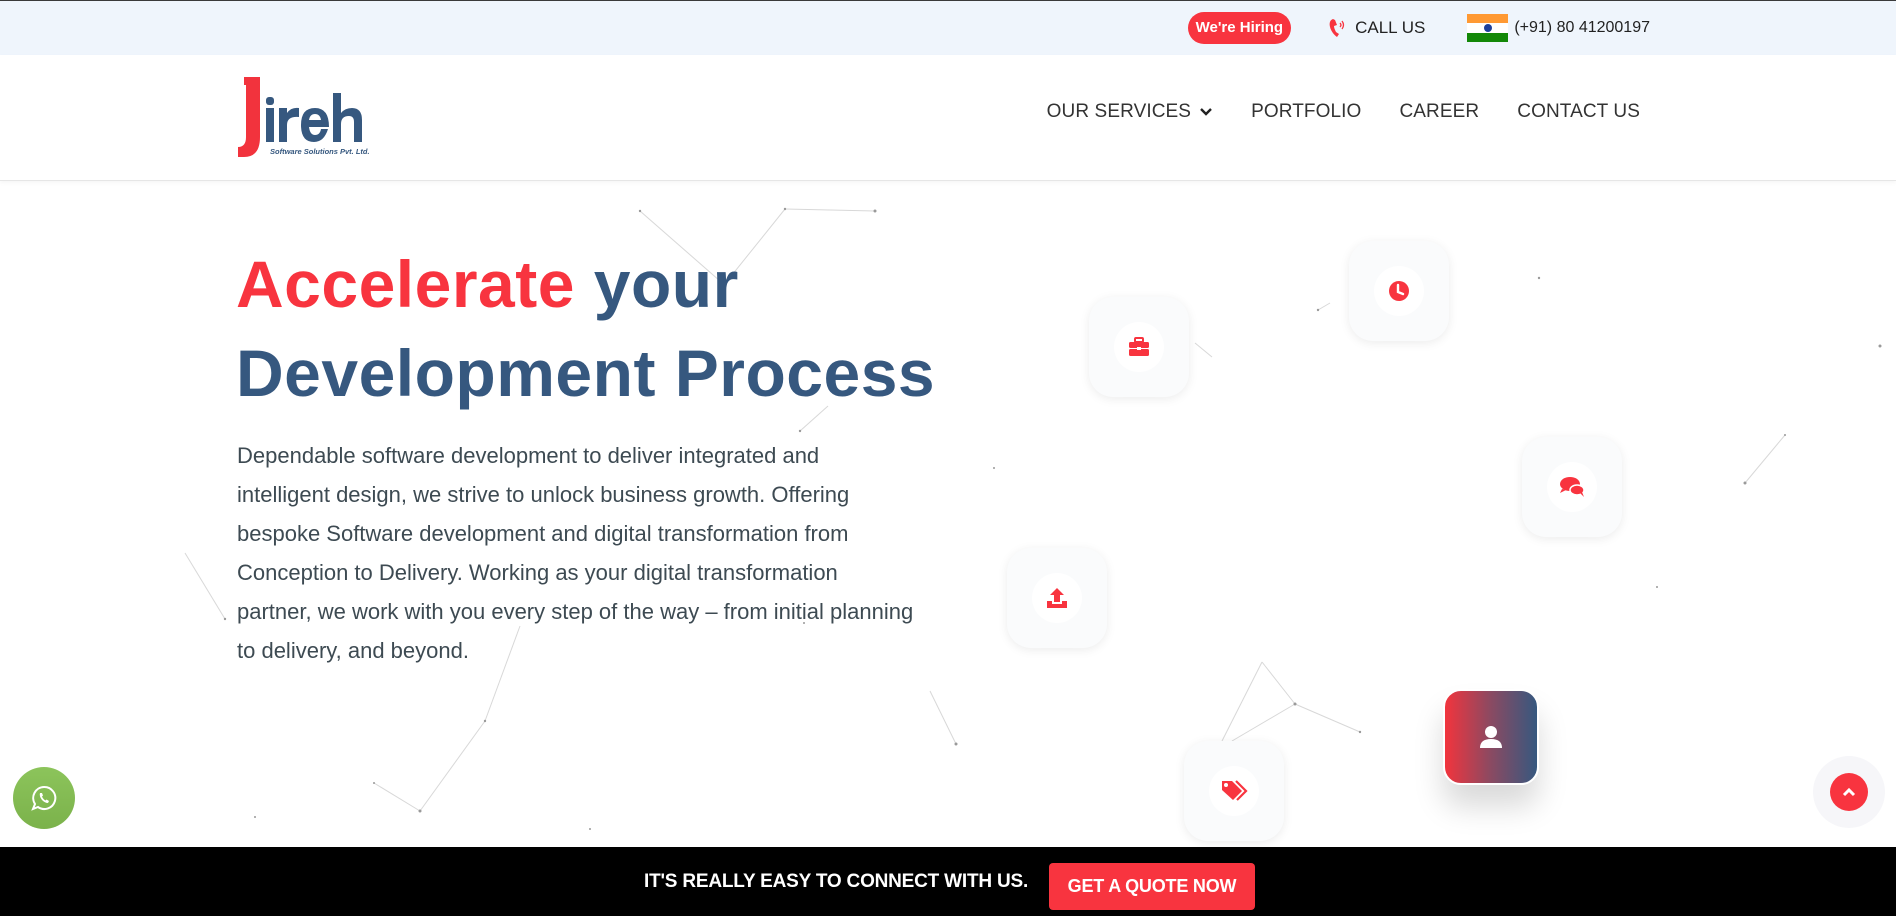  Describe the element at coordinates (320, 151) in the screenshot. I see `svg-text: Software Solutions Pvt. Ltd.` at that location.